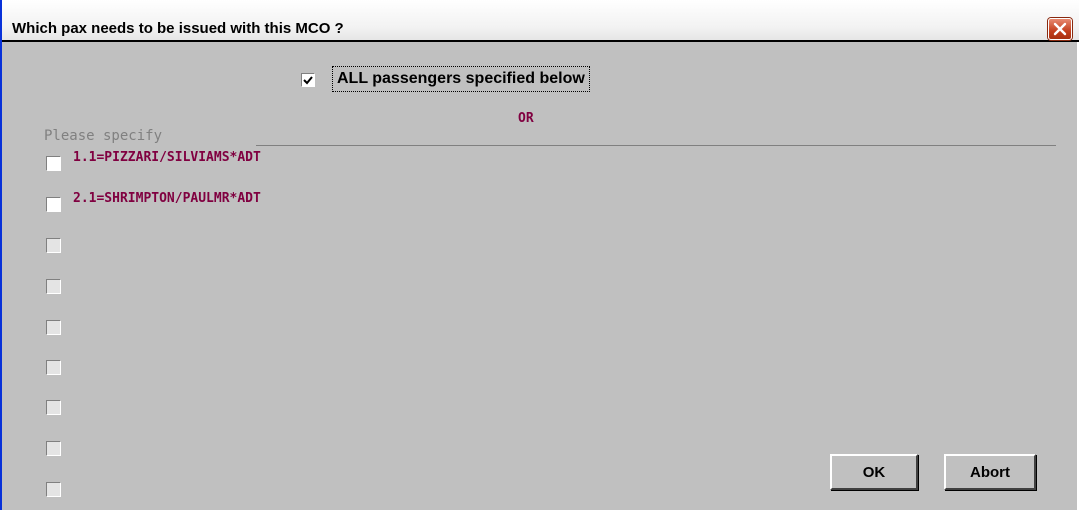 The image size is (1079, 510). Describe the element at coordinates (167, 198) in the screenshot. I see `passenger-label-2: 2.1=SHRIMPTON/PAULMR*ADT` at that location.